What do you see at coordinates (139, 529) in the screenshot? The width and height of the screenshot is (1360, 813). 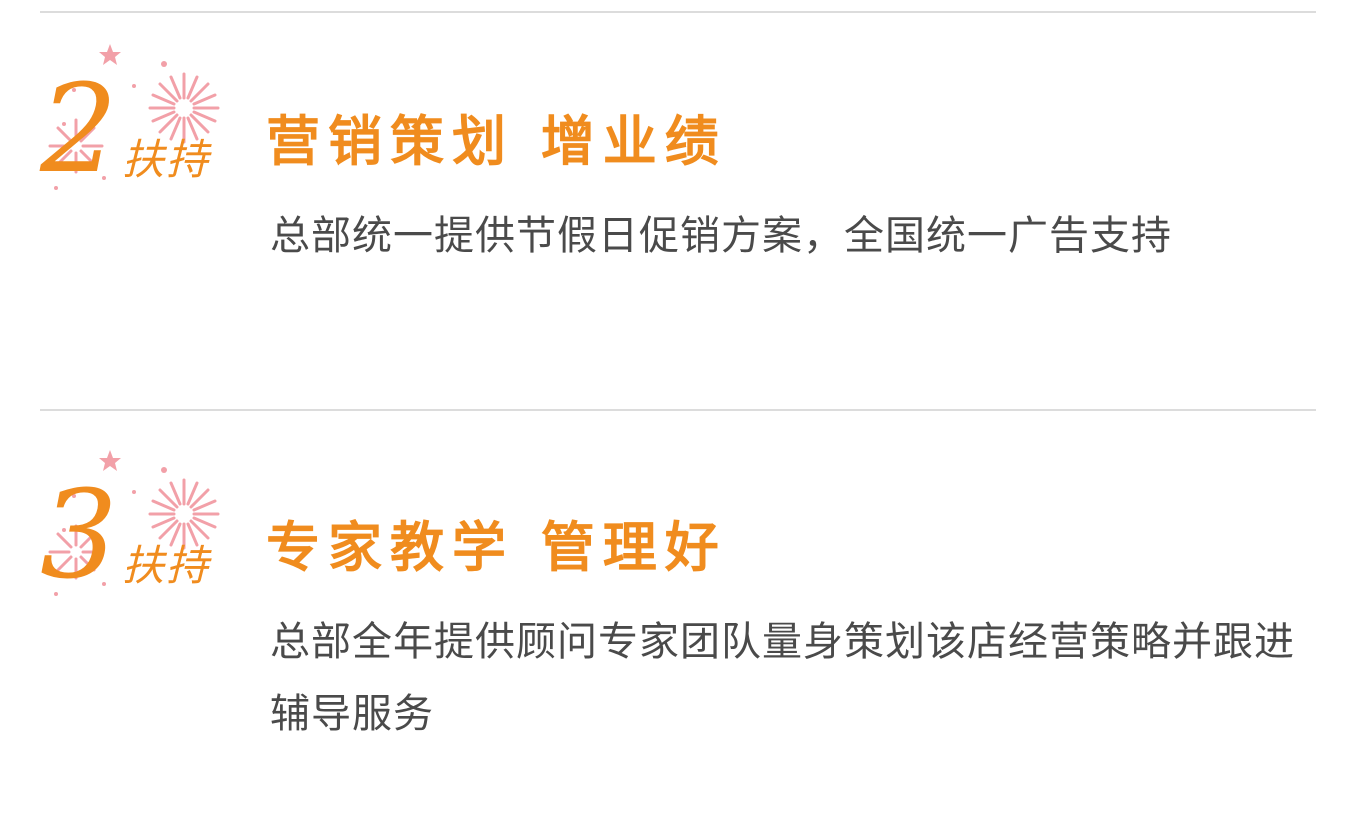 I see `support-badge-3: 3 扶持` at bounding box center [139, 529].